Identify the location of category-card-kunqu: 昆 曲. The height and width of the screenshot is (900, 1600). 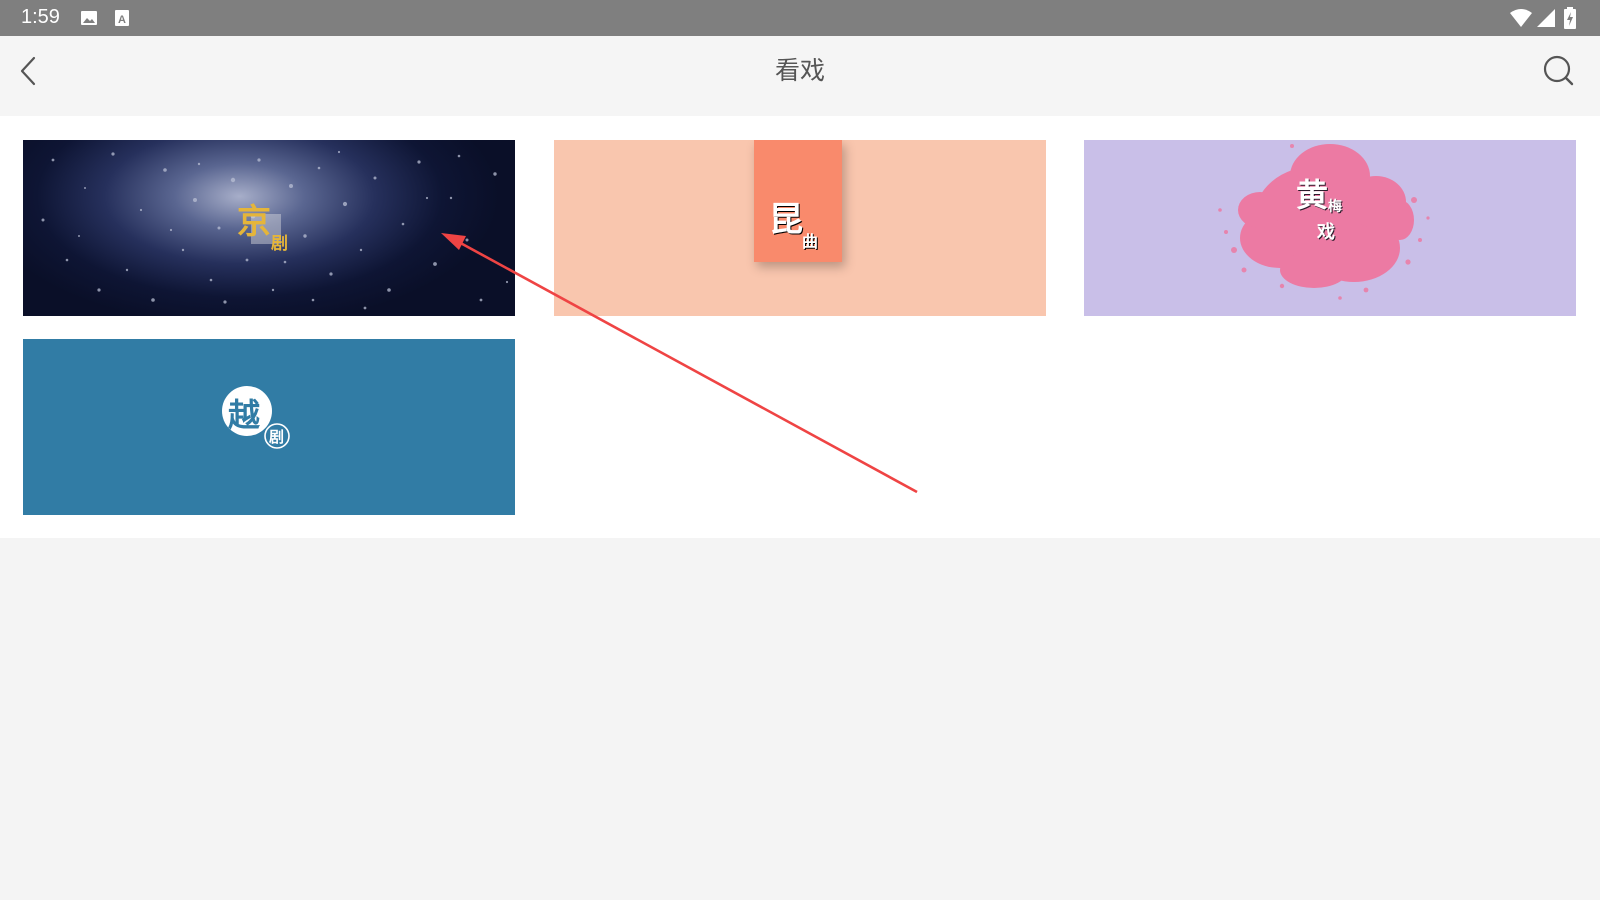
(800, 228).